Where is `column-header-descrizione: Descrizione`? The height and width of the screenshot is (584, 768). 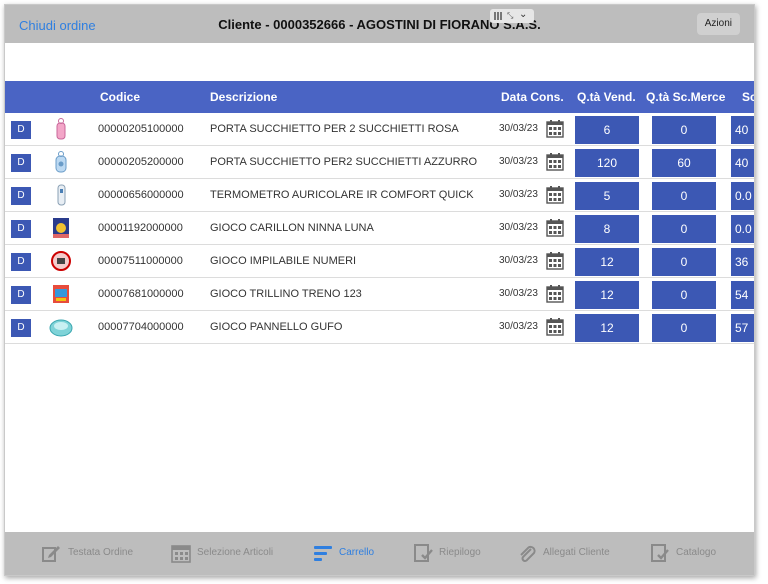 column-header-descrizione: Descrizione is located at coordinates (243, 97).